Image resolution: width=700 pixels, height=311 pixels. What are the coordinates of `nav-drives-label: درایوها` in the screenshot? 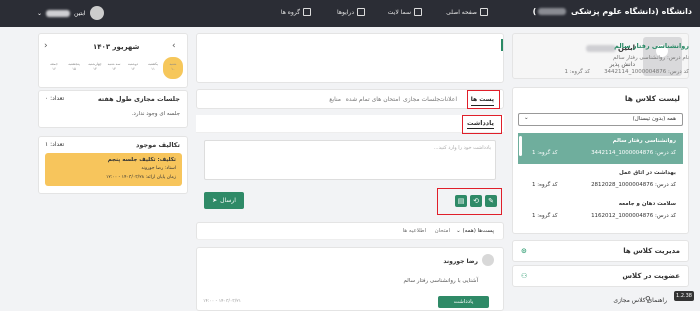 It's located at (345, 12).